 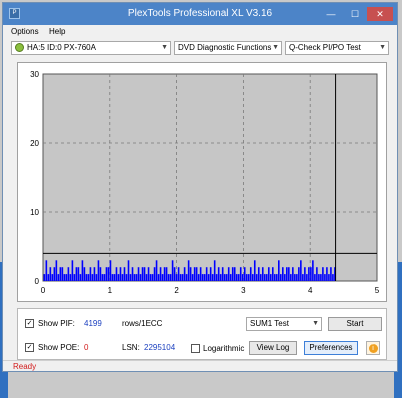 What do you see at coordinates (34, 74) in the screenshot?
I see `y-tick-label: 30` at bounding box center [34, 74].